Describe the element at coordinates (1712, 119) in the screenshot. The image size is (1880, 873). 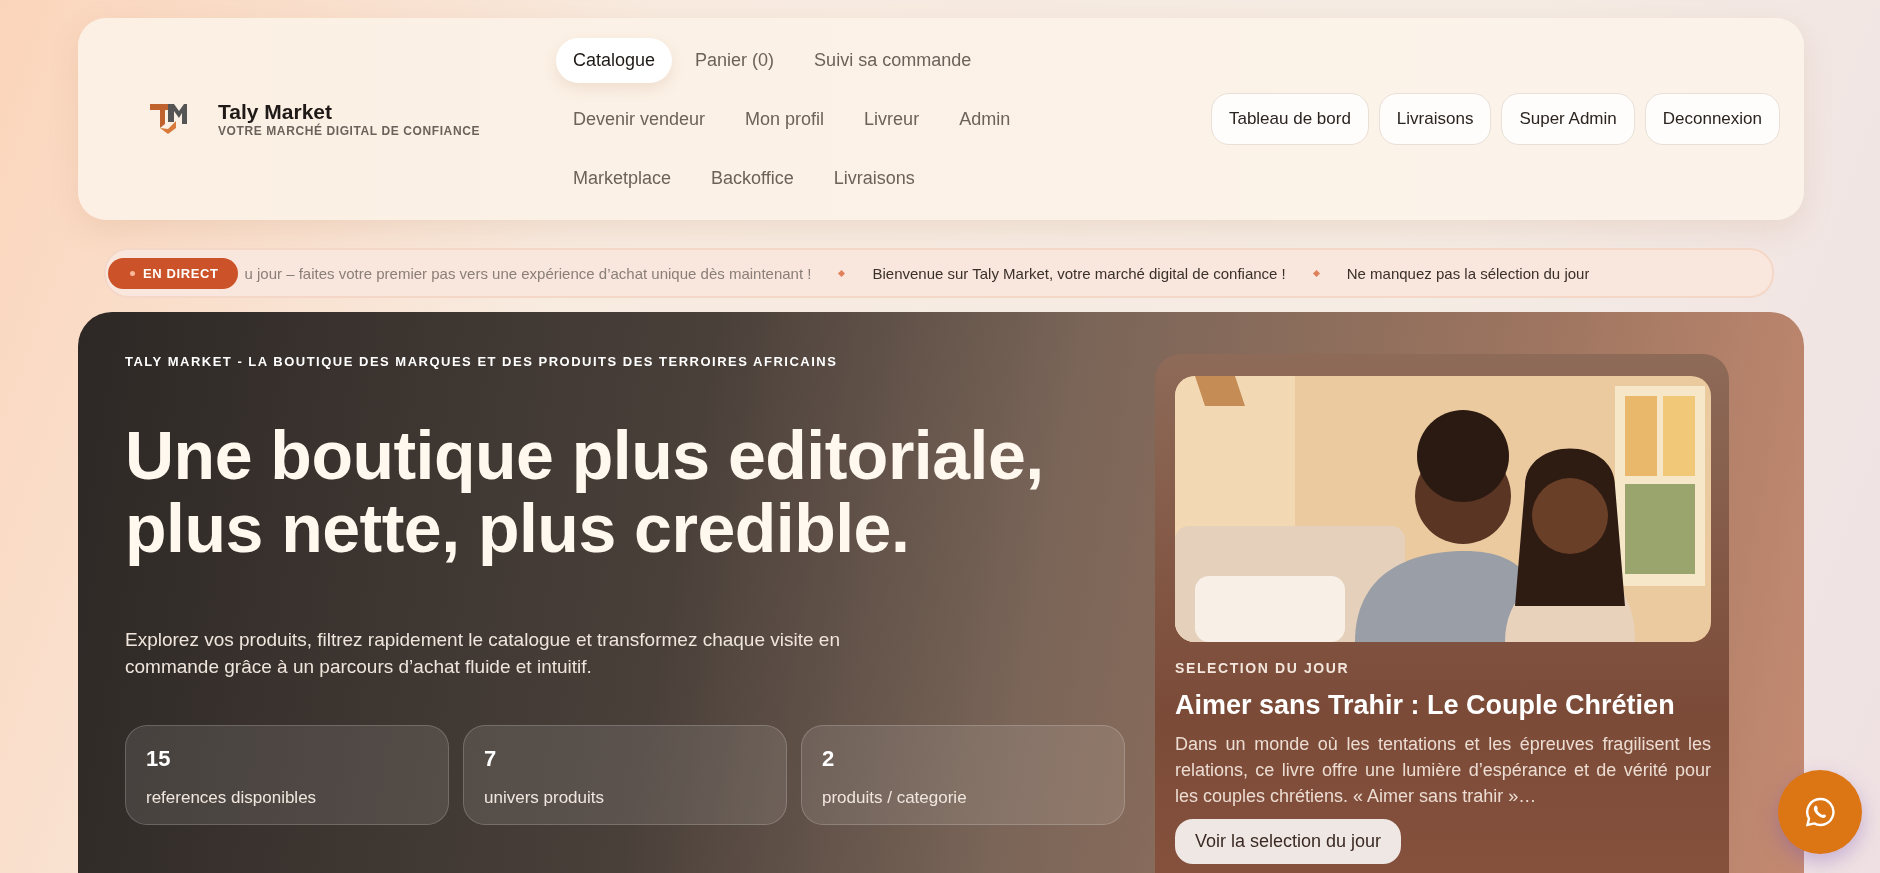
I see `action-button: Deconnexion` at that location.